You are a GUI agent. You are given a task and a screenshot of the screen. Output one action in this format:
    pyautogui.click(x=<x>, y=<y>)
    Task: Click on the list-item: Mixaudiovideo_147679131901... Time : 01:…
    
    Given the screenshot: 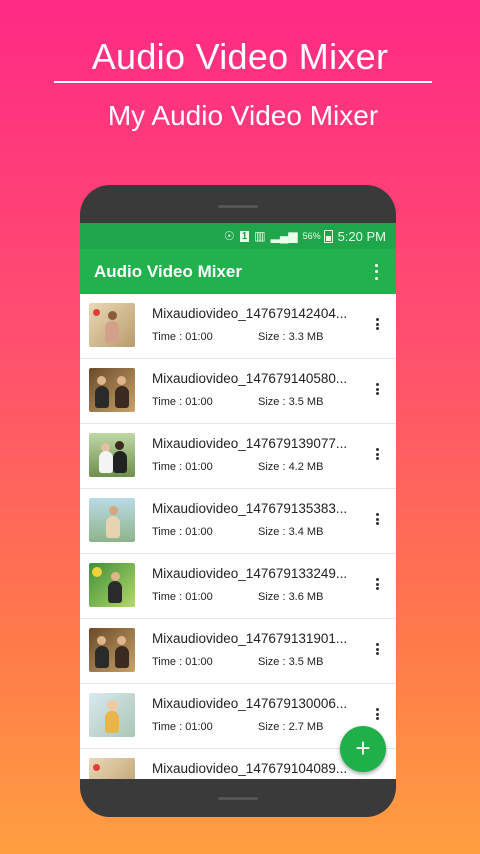 What is the action you would take?
    pyautogui.click(x=238, y=651)
    